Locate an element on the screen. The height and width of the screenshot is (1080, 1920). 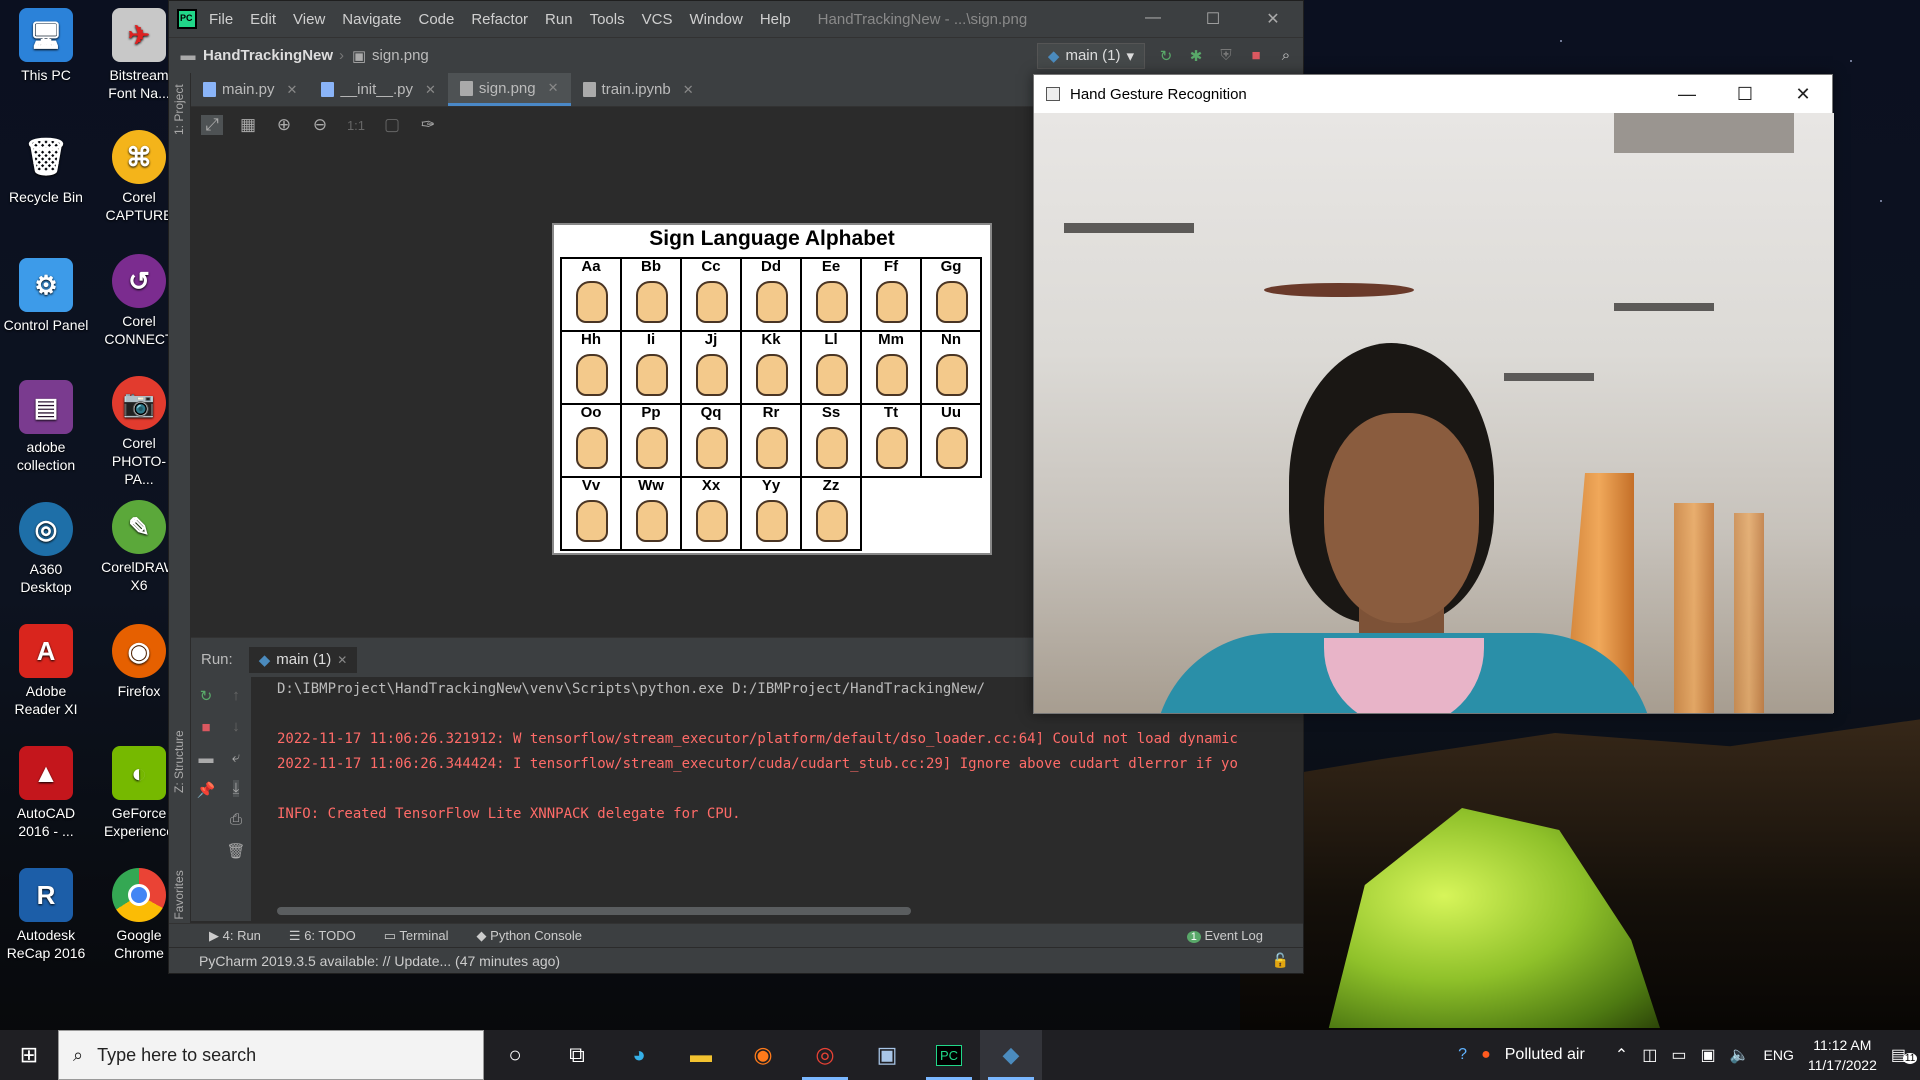
color-picker-icon: ✑ is located at coordinates (428, 125).